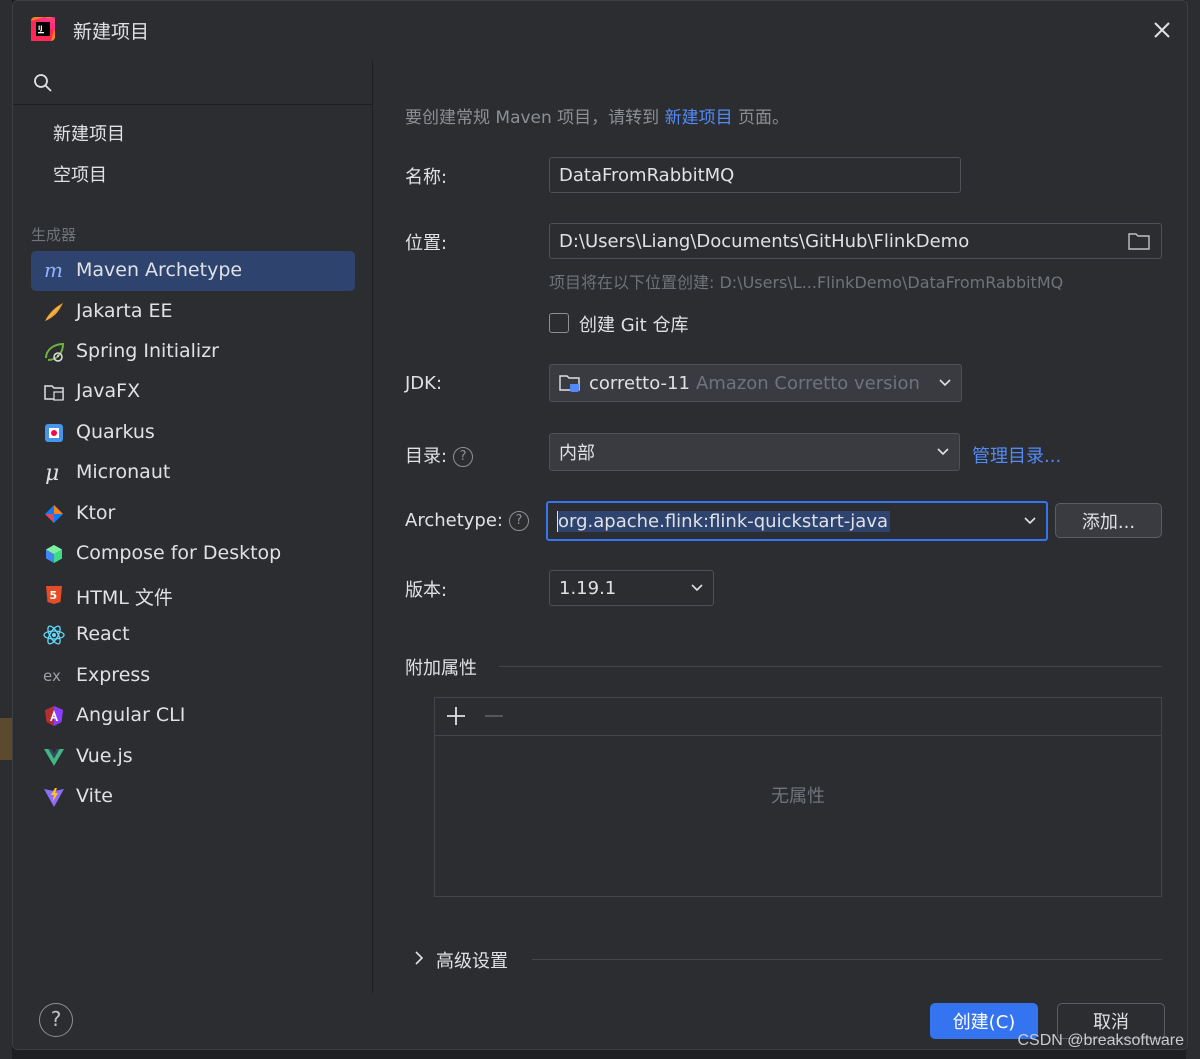  What do you see at coordinates (193, 433) in the screenshot?
I see `generator-quarkus: Quarkus` at bounding box center [193, 433].